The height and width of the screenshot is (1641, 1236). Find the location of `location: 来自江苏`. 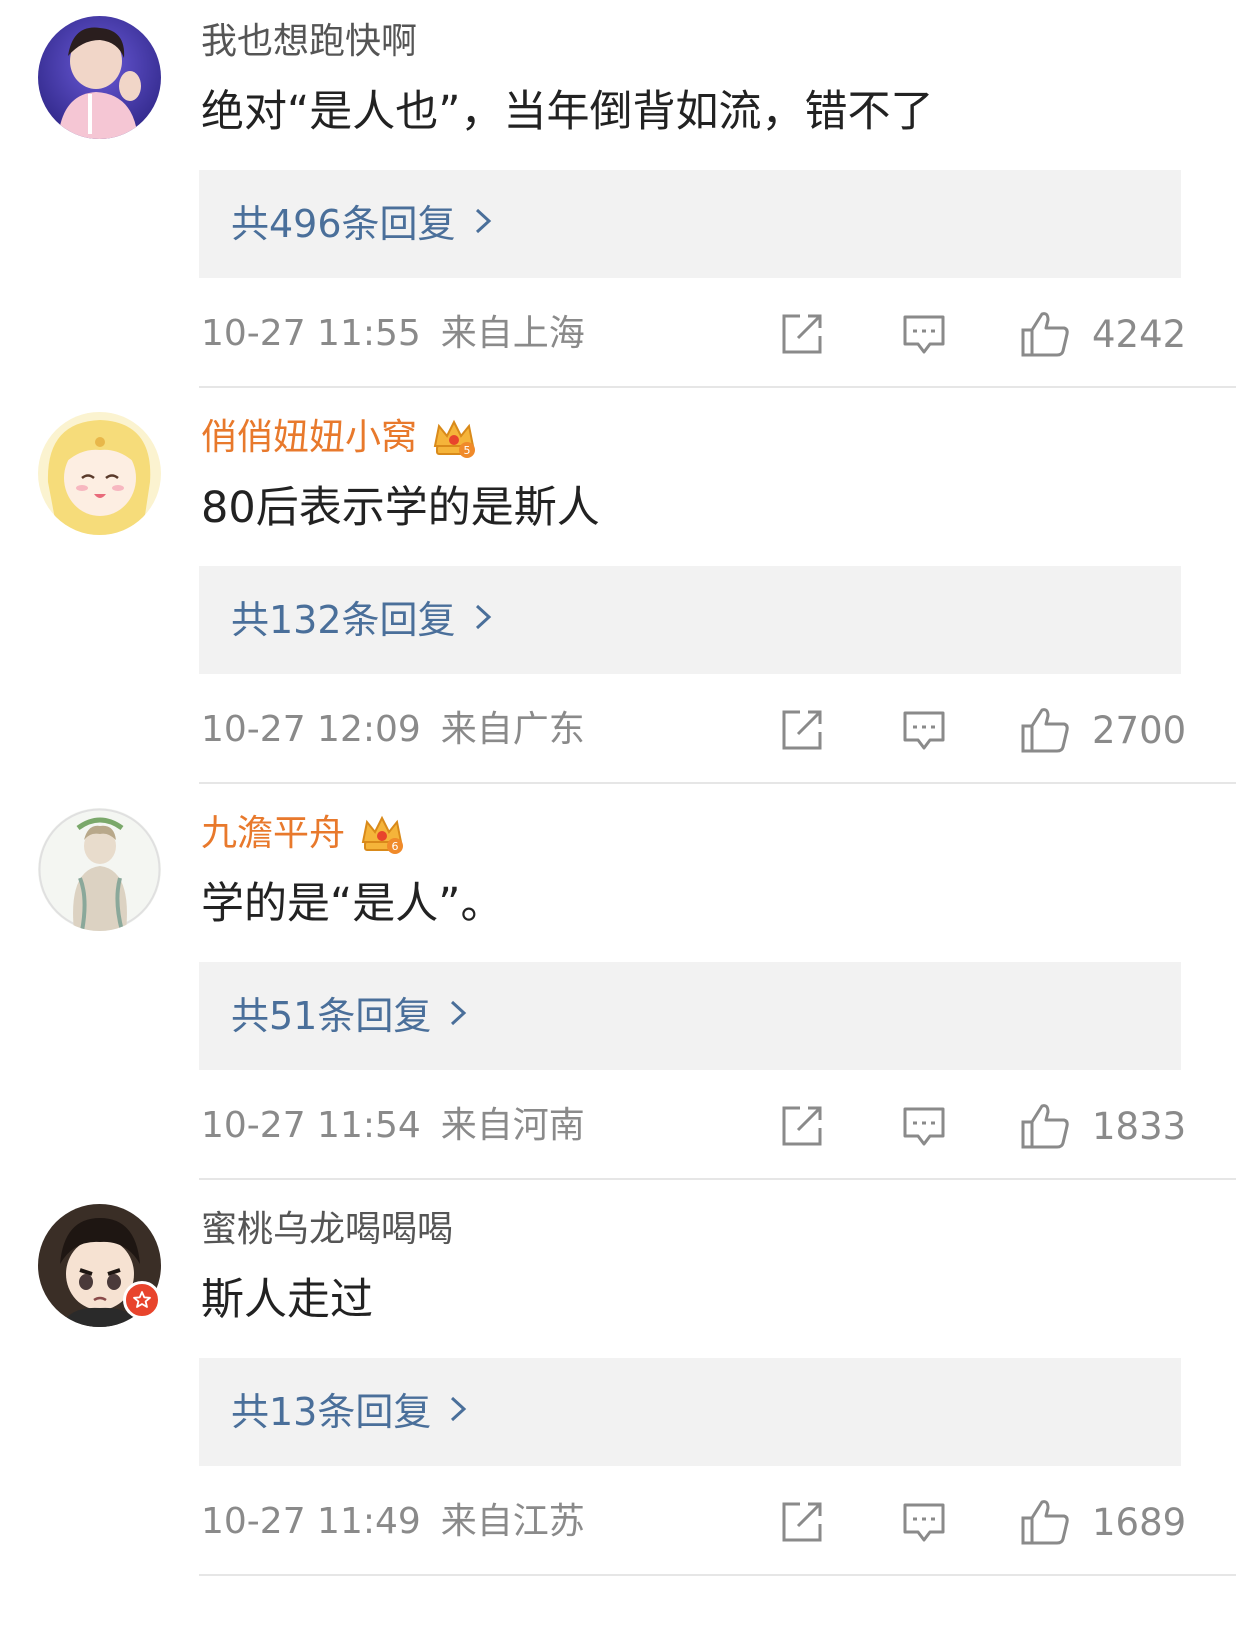

location: 来自江苏 is located at coordinates (512, 1521).